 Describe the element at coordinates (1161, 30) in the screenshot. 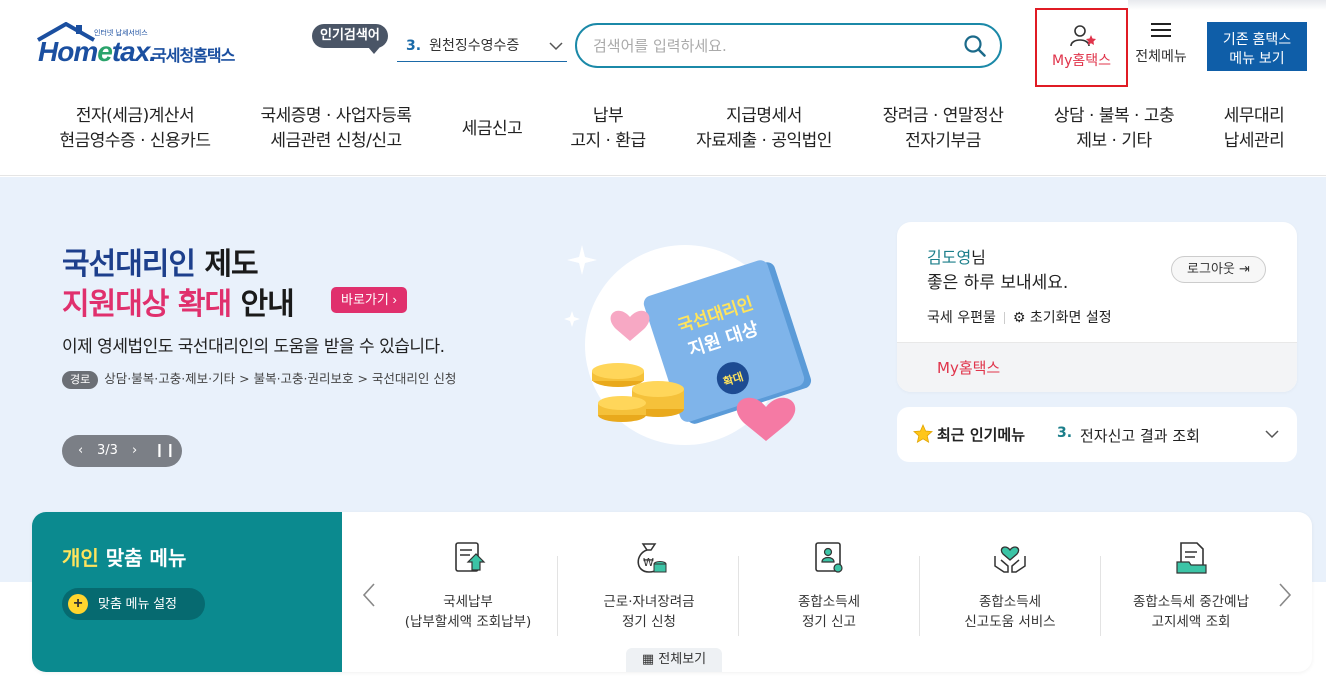

I see `hamburger-icon` at that location.